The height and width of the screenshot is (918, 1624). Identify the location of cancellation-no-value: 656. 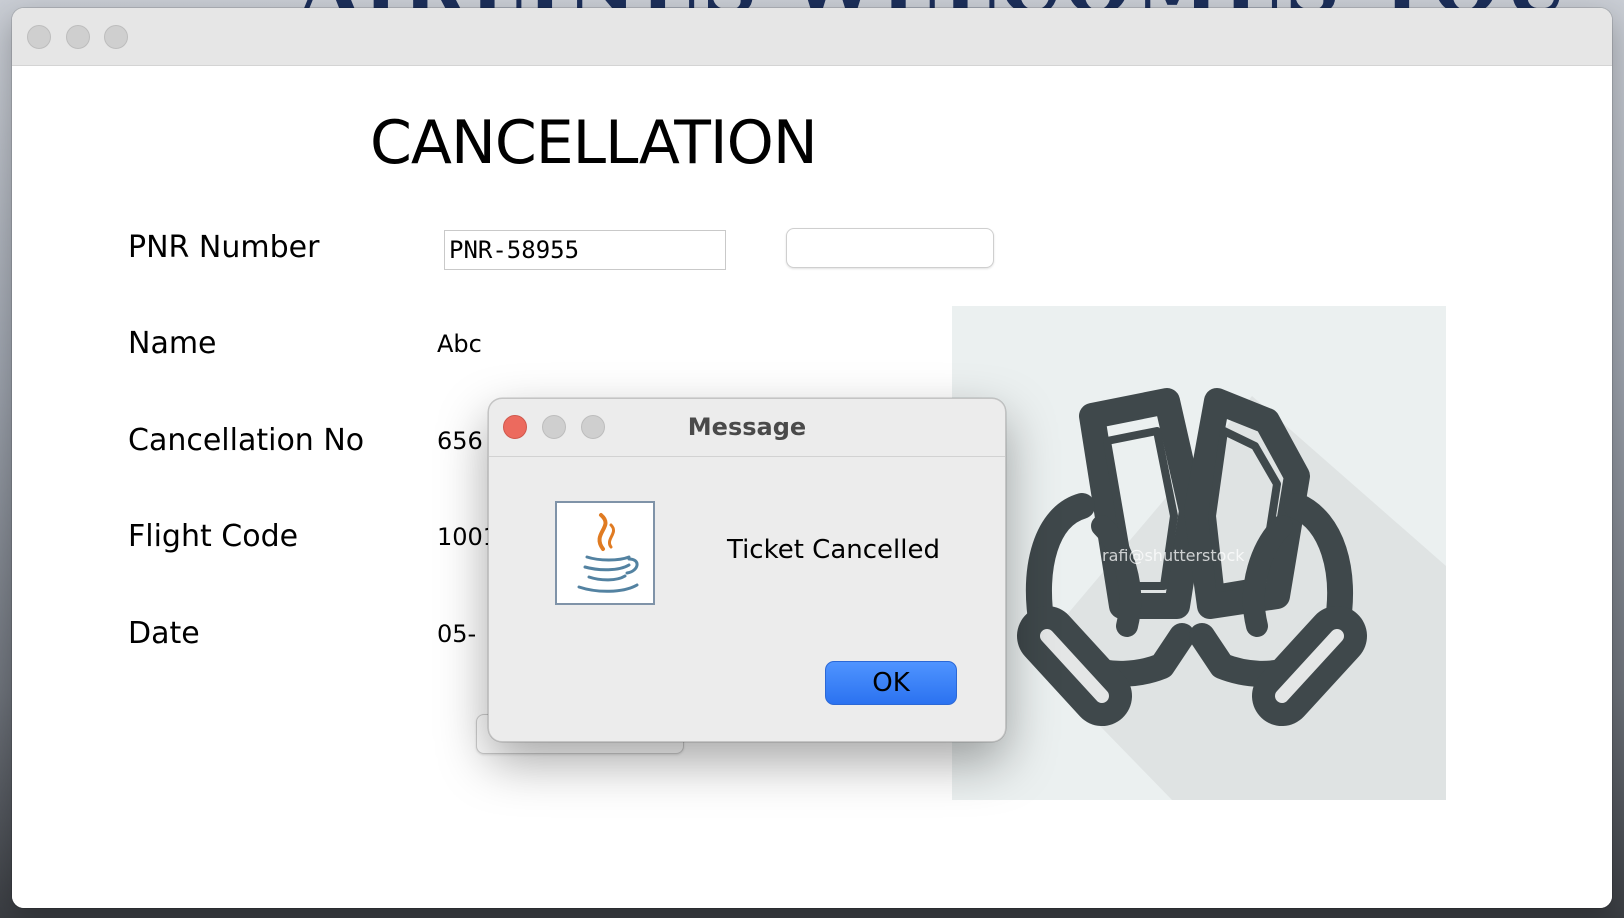
(460, 441).